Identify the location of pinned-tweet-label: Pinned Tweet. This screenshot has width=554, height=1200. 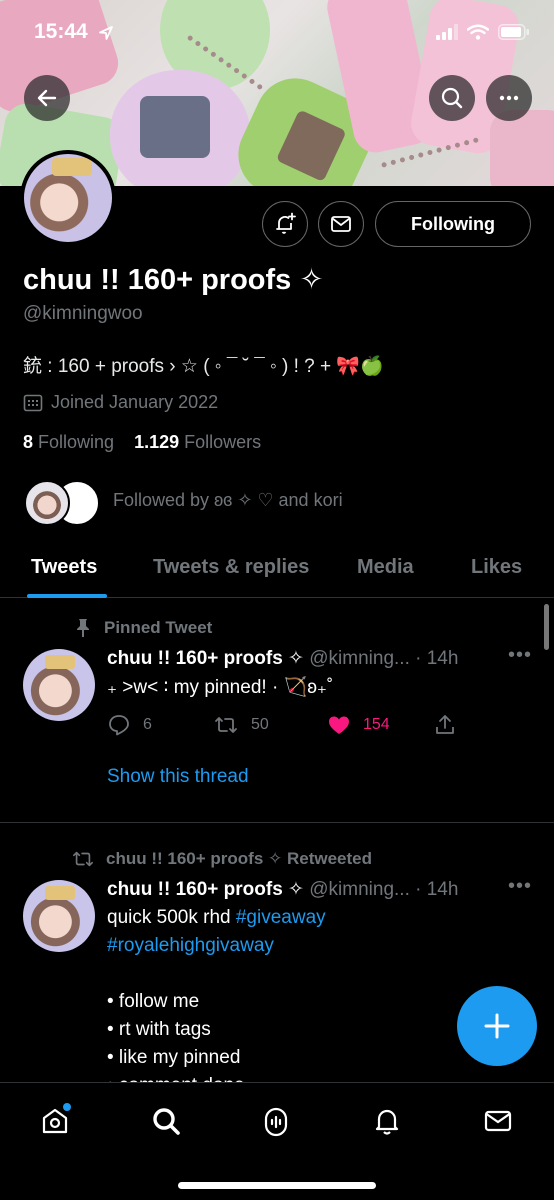
(158, 627).